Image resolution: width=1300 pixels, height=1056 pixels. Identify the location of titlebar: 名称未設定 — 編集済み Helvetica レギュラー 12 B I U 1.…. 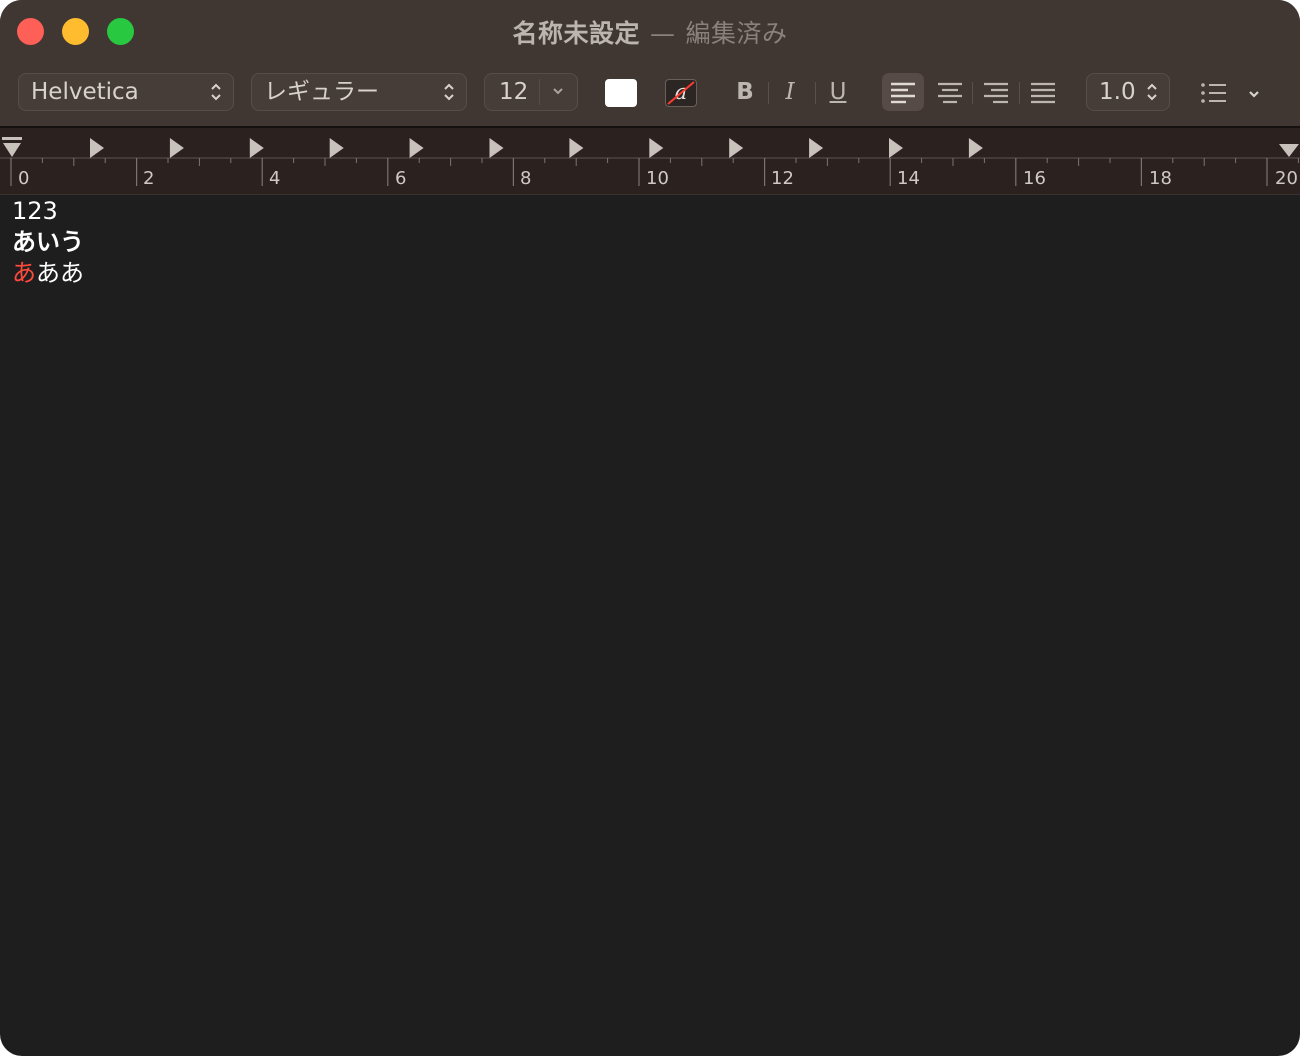
(650, 64).